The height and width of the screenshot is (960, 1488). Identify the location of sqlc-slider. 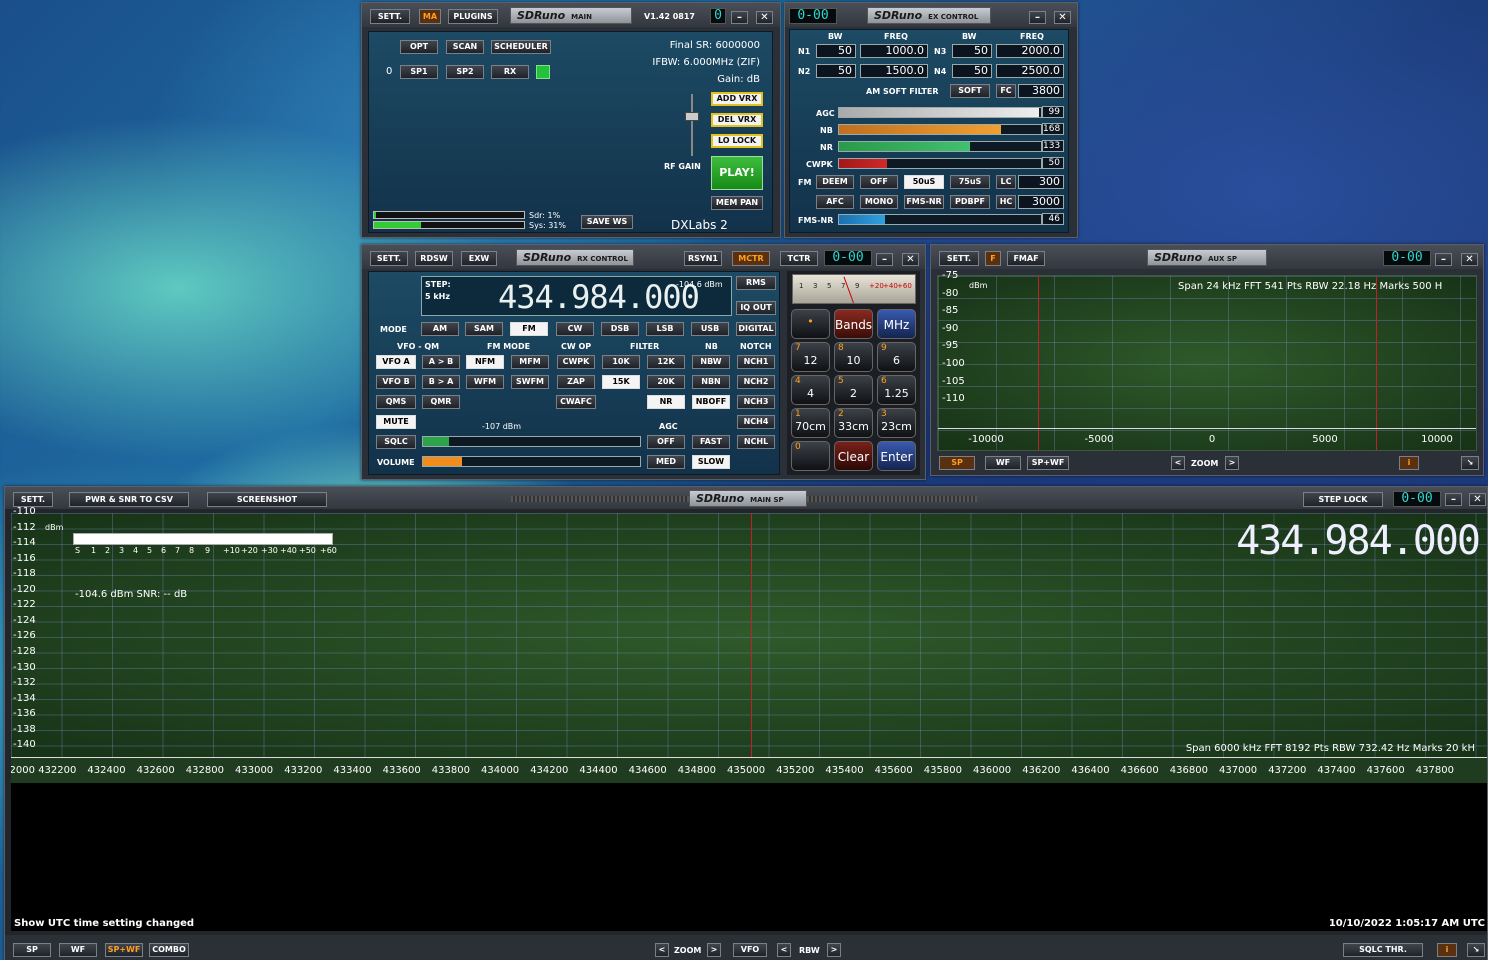
(531, 441).